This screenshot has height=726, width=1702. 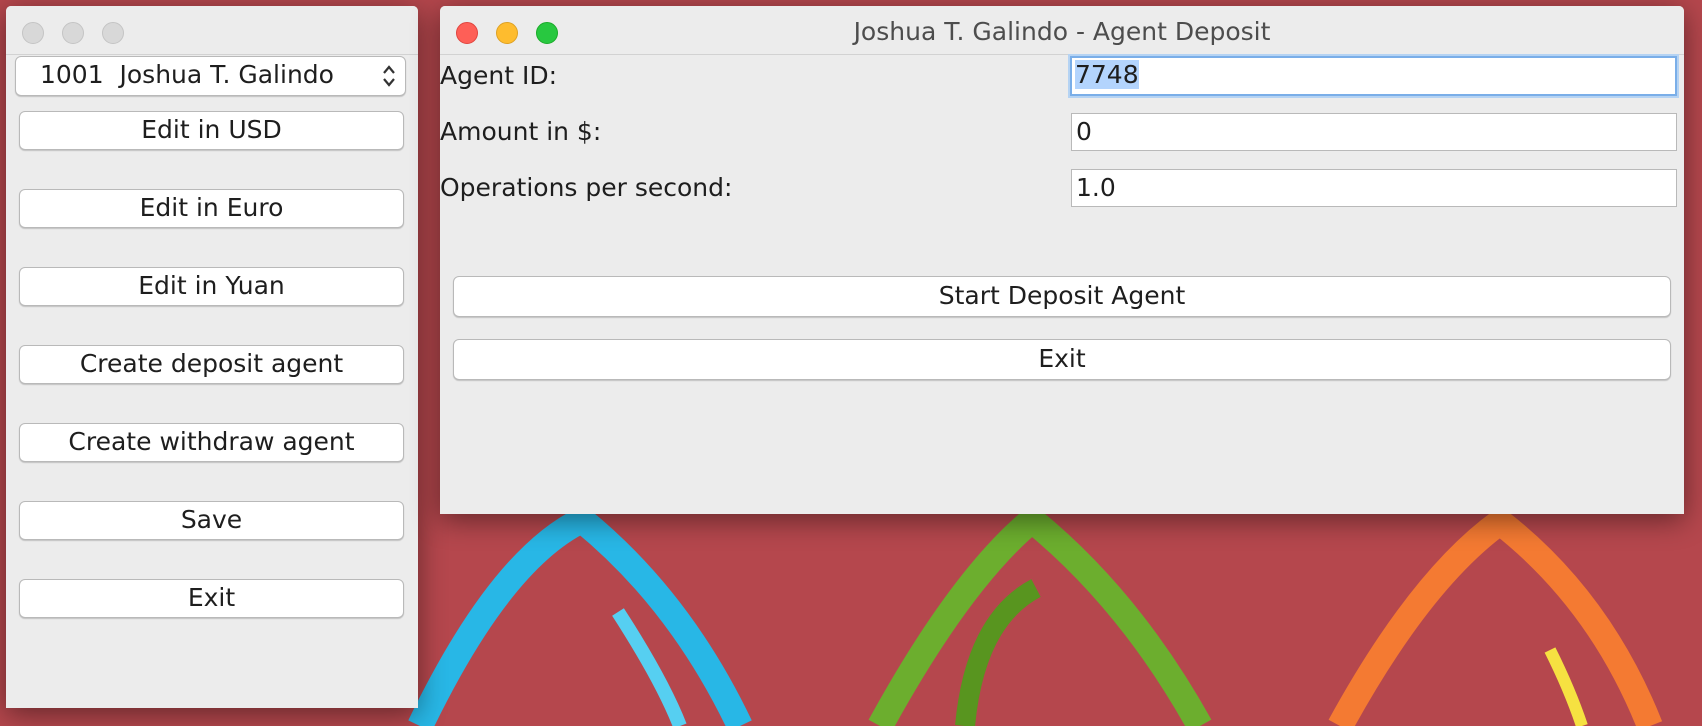 I want to click on start-deposit-agent-button: Start Deposit Agent, so click(x=1062, y=296).